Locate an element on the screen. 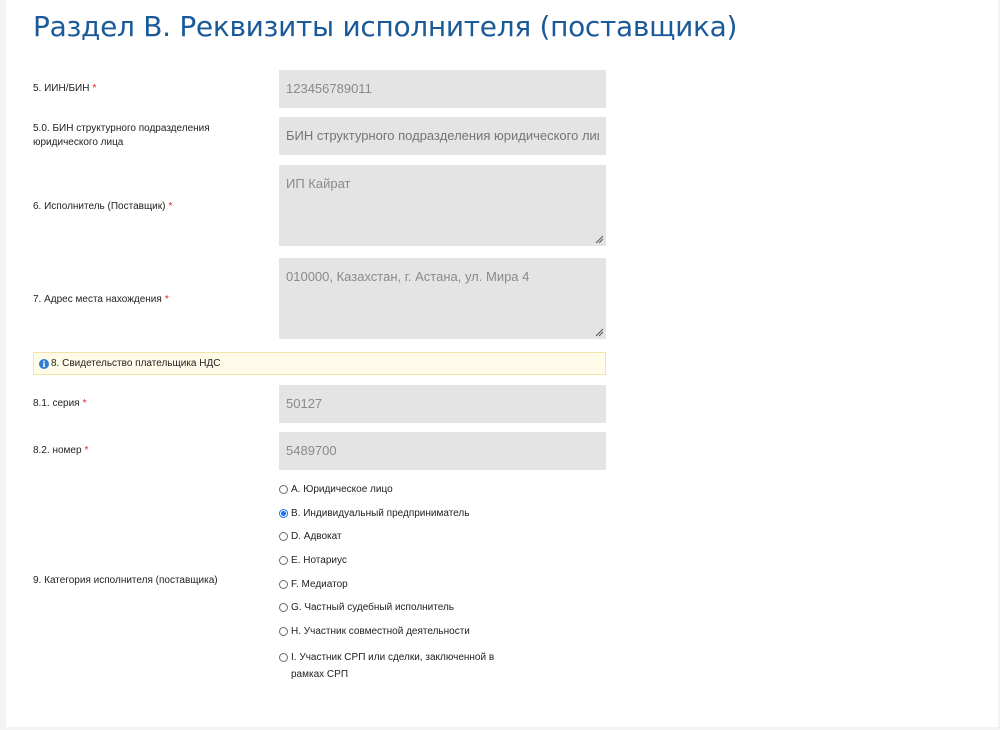  number-label-text: 8.2. номер is located at coordinates (57, 450).